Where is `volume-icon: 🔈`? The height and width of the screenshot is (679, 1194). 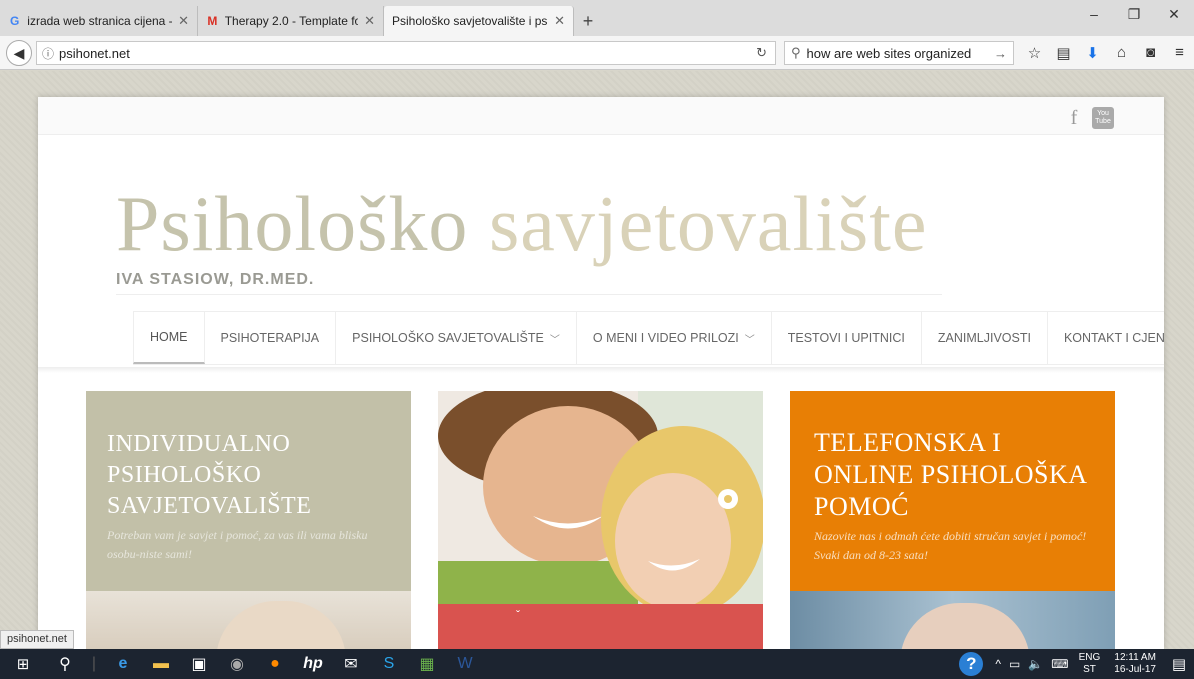
volume-icon: 🔈 is located at coordinates (1035, 664).